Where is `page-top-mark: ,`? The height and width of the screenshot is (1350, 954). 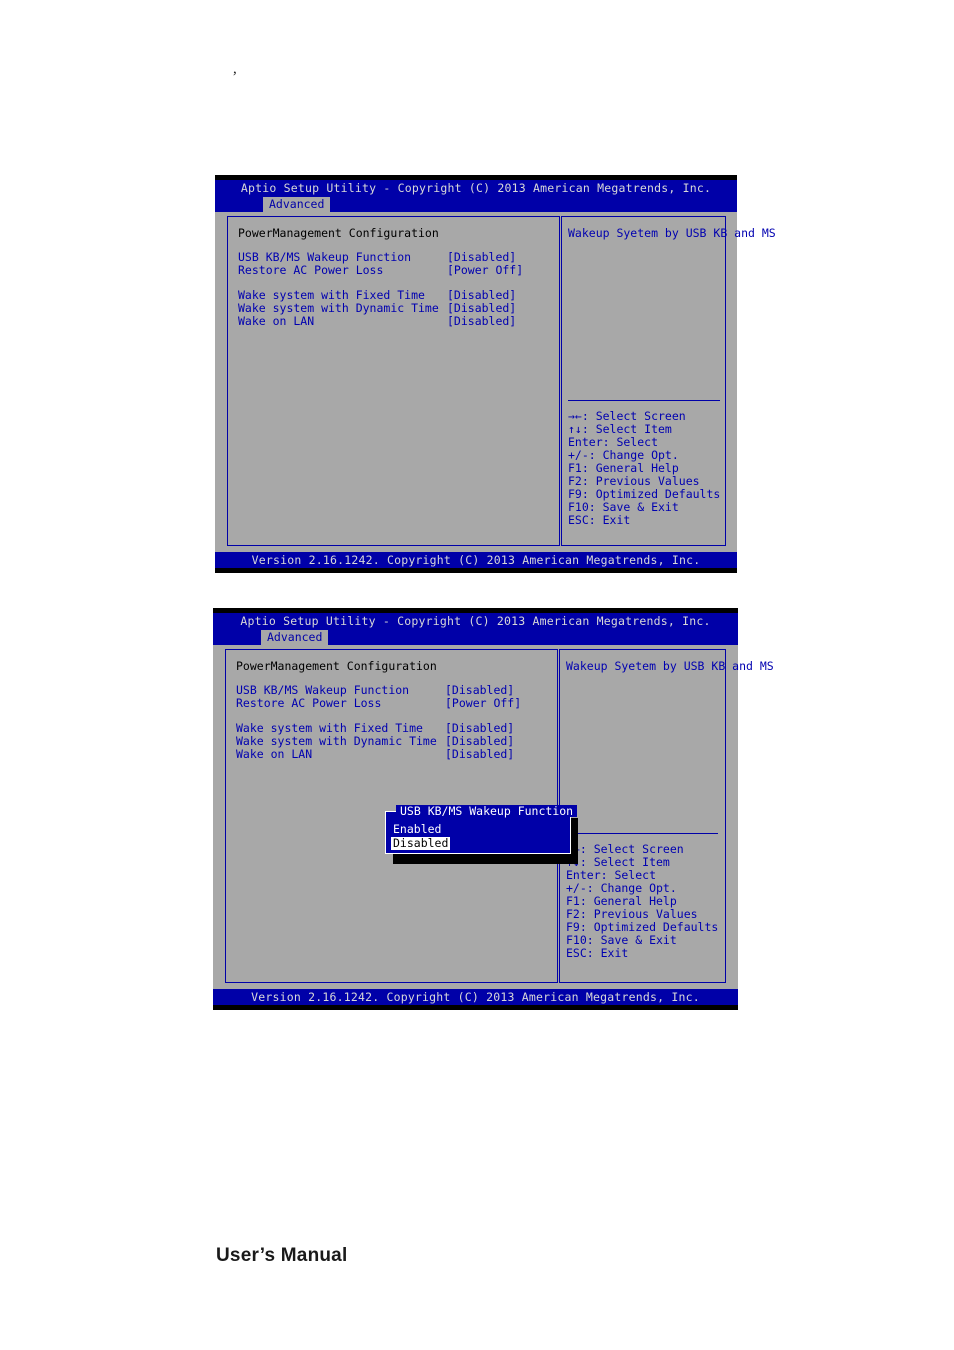
page-top-mark: , is located at coordinates (235, 69).